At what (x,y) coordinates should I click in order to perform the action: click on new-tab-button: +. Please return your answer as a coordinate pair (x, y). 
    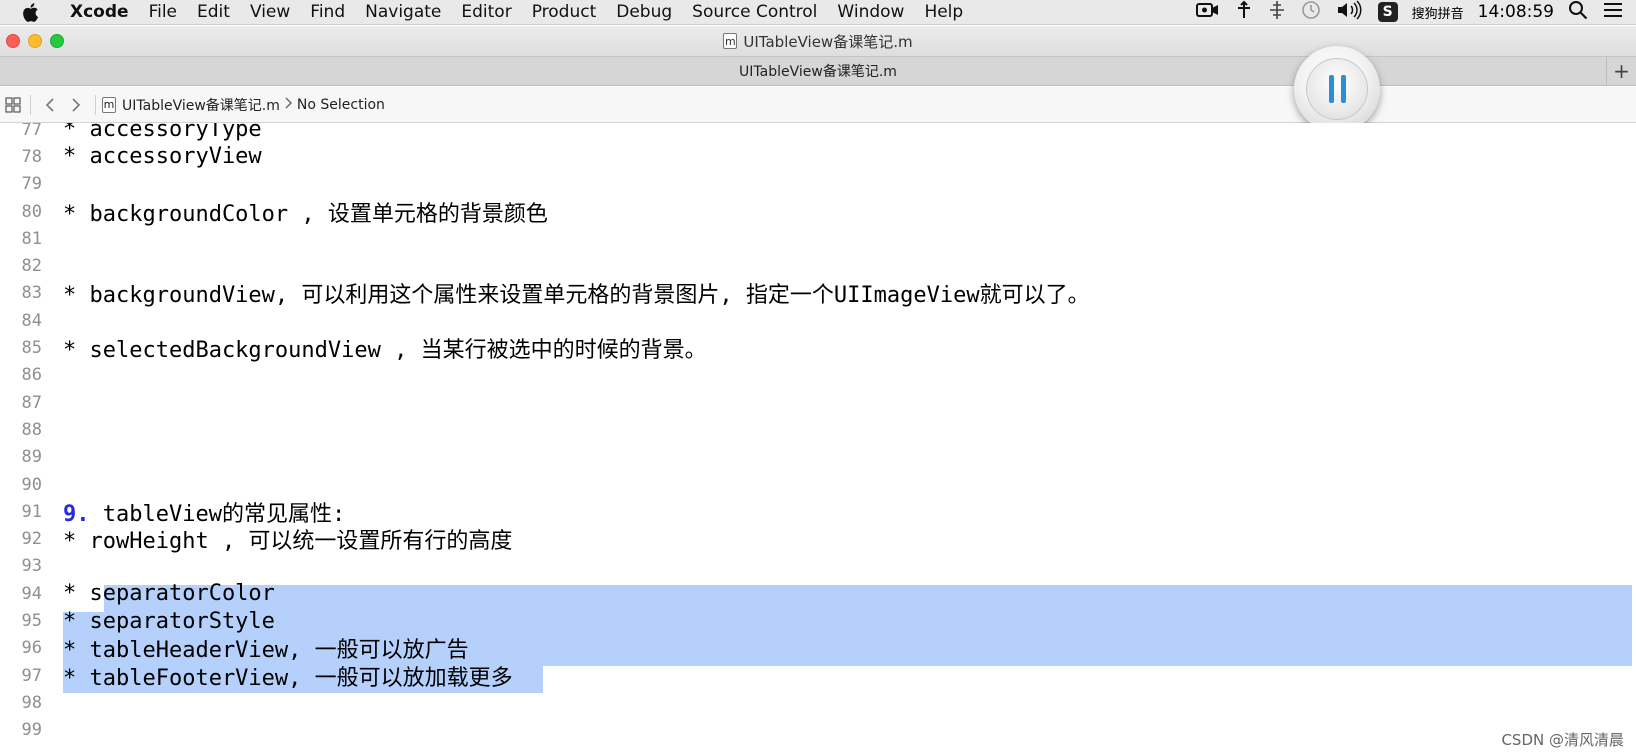
    Looking at the image, I should click on (1621, 71).